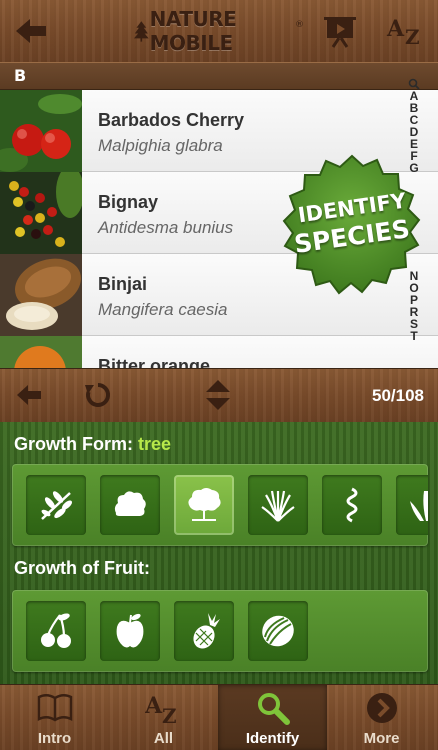  I want to click on apple-icon, so click(130, 630).